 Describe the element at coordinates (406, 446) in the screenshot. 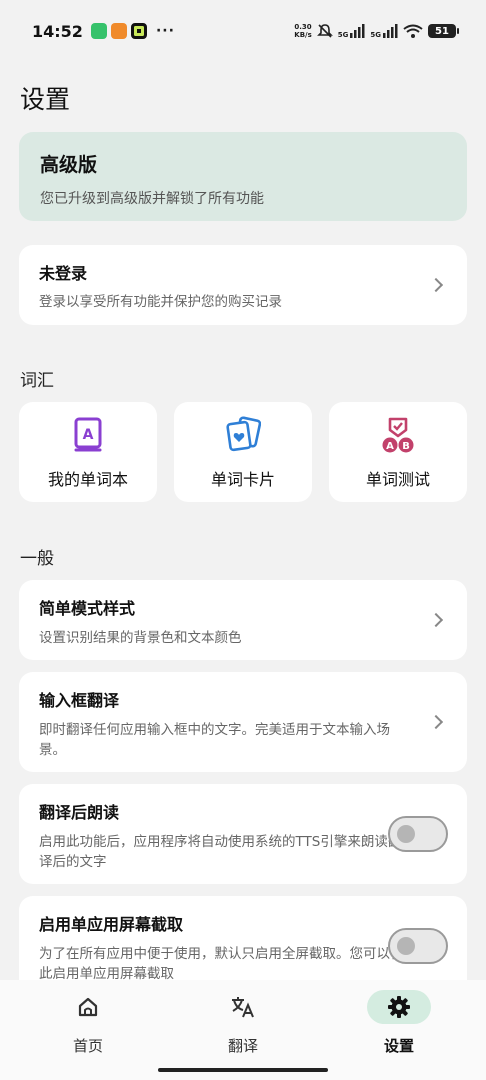

I see `svg-text: B` at that location.